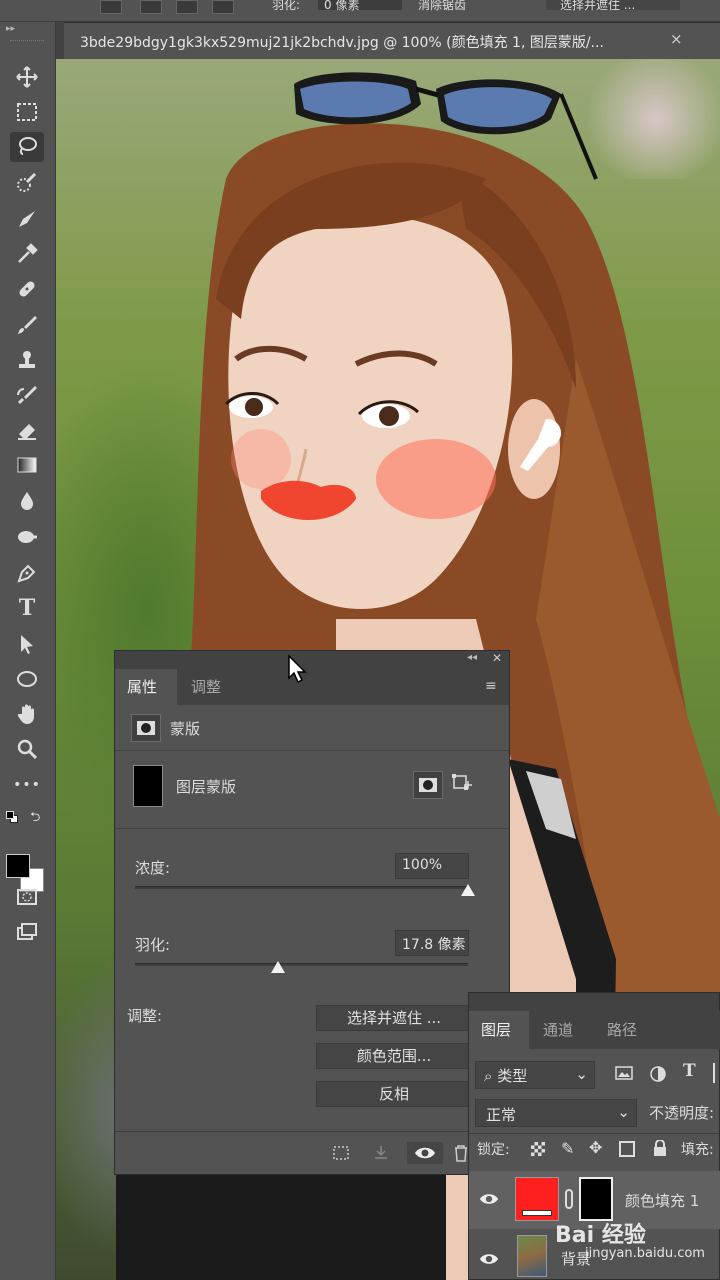 The width and height of the screenshot is (720, 1280). What do you see at coordinates (532, 1256) in the screenshot?
I see `background-thumbnail` at bounding box center [532, 1256].